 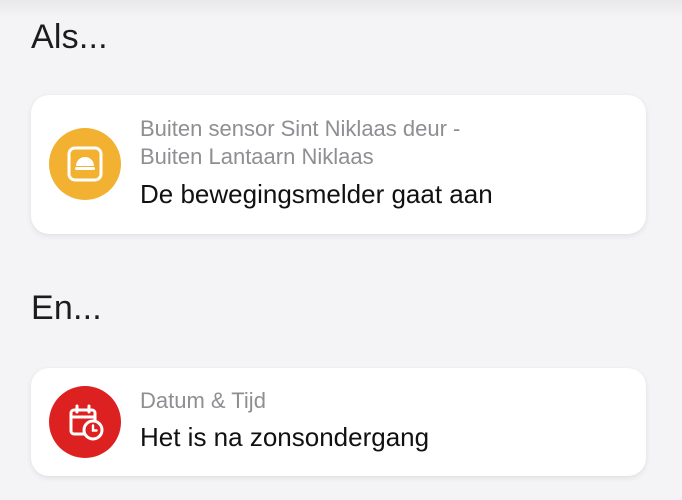 I want to click on calendar-clock-icon, so click(x=86, y=422).